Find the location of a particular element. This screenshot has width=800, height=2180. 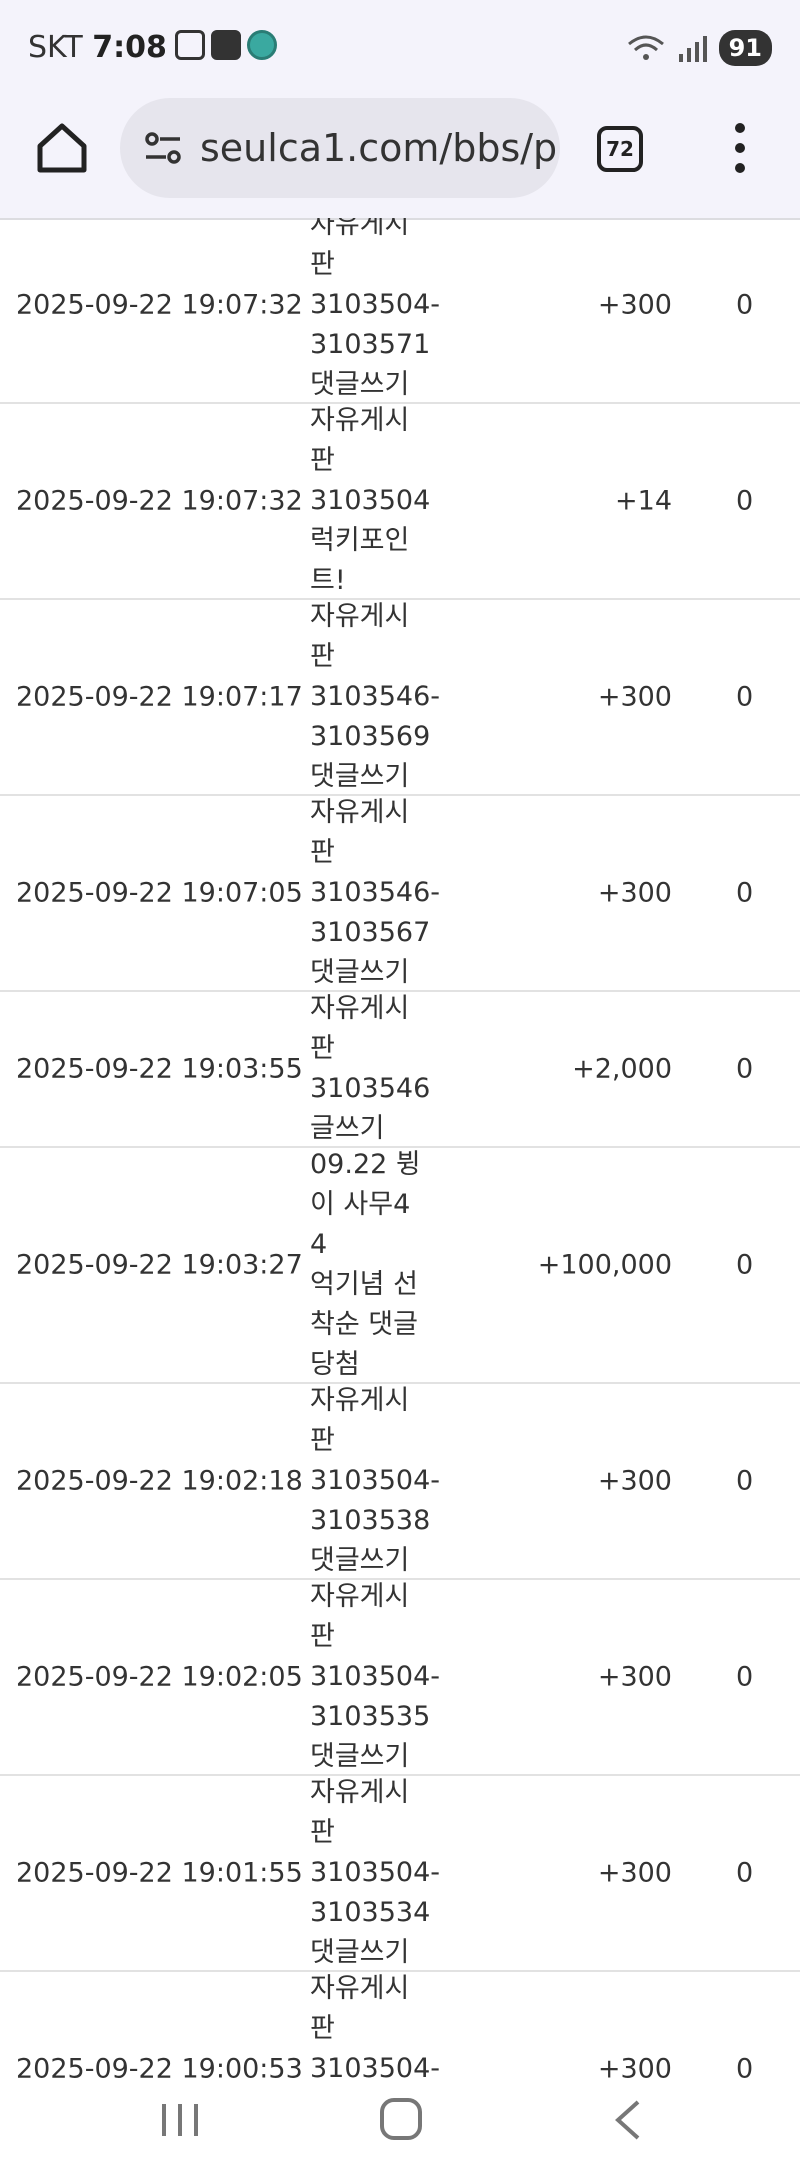

row-datetime: 2025-09-22 19:01:55 is located at coordinates (159, 1873).